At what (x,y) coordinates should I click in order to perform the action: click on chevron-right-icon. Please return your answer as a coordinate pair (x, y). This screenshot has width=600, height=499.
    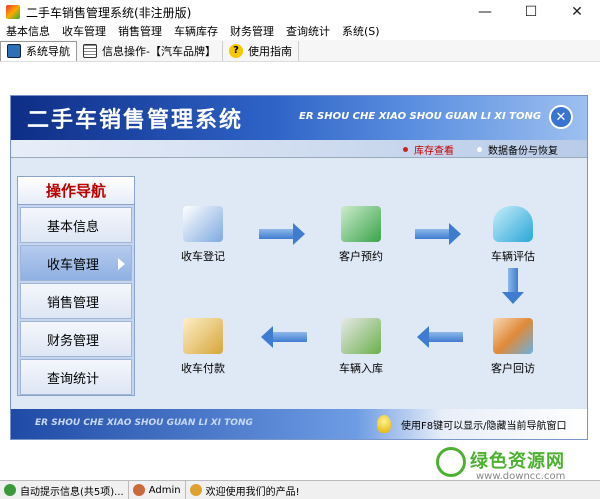
    Looking at the image, I should click on (121, 264).